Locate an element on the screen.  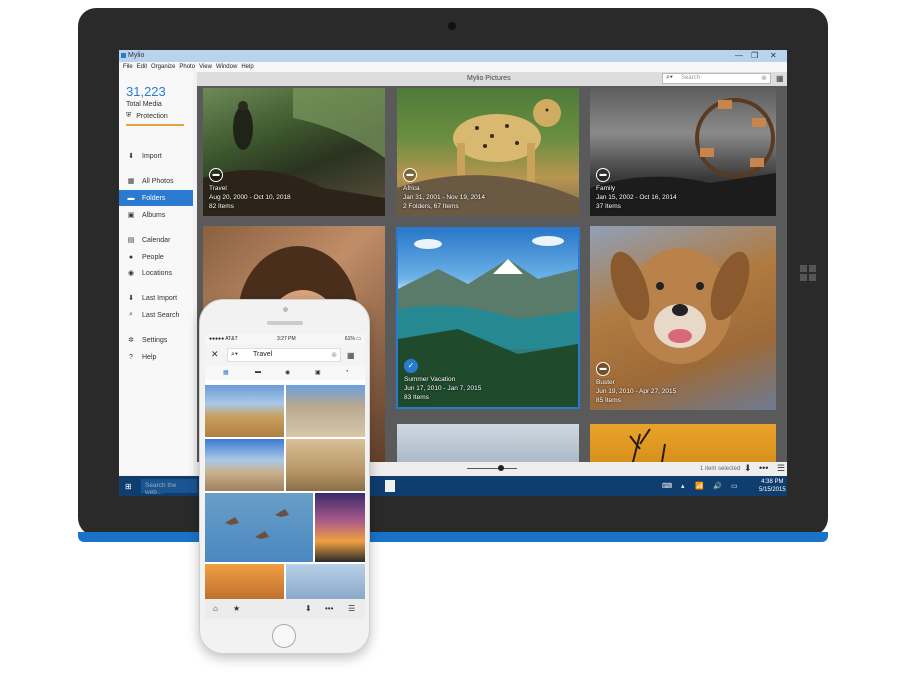
tile-dates: Jan 15, 2002 - Oct 16, 2014 is located at coordinates (636, 197).